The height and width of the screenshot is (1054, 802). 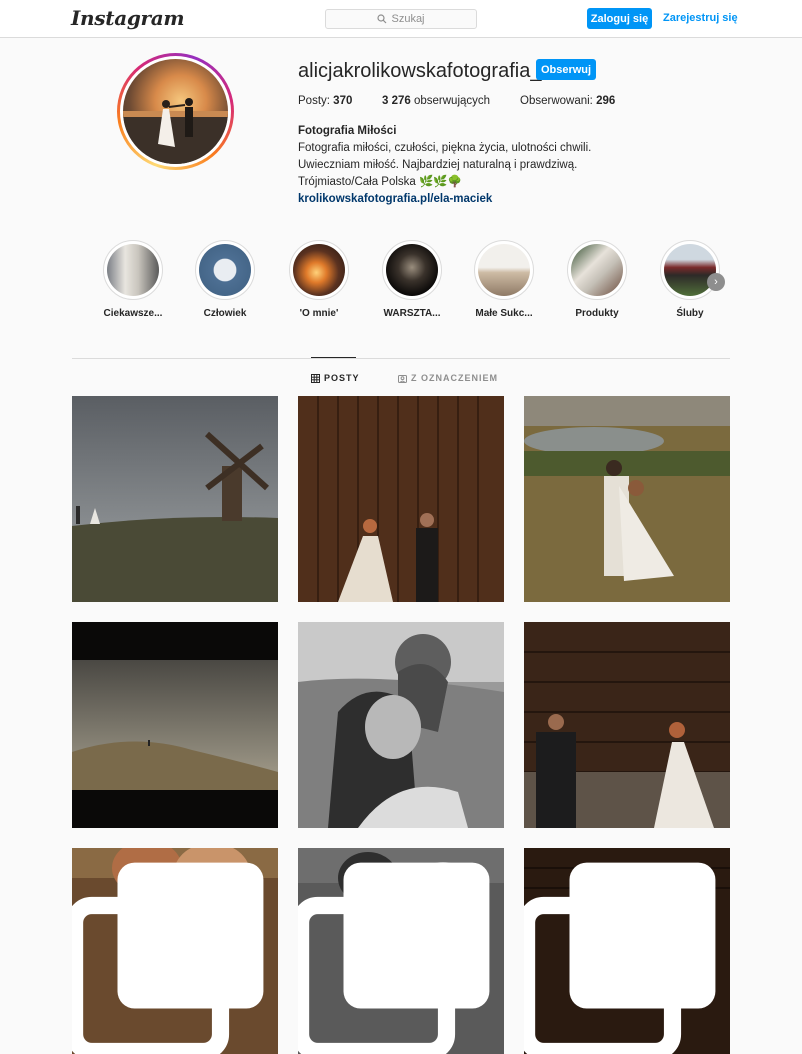 I want to click on highlight-label: Produkty, so click(x=597, y=313).